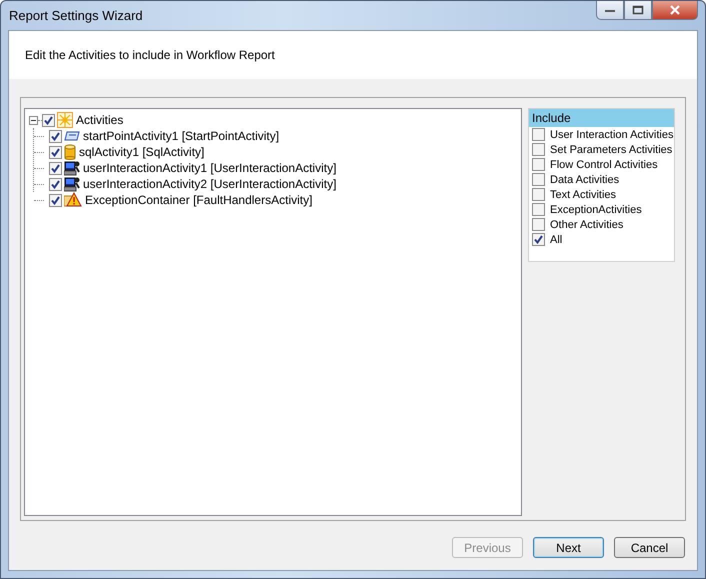  I want to click on tree-item: startPointActivity1 [StartPointActivity], so click(181, 136).